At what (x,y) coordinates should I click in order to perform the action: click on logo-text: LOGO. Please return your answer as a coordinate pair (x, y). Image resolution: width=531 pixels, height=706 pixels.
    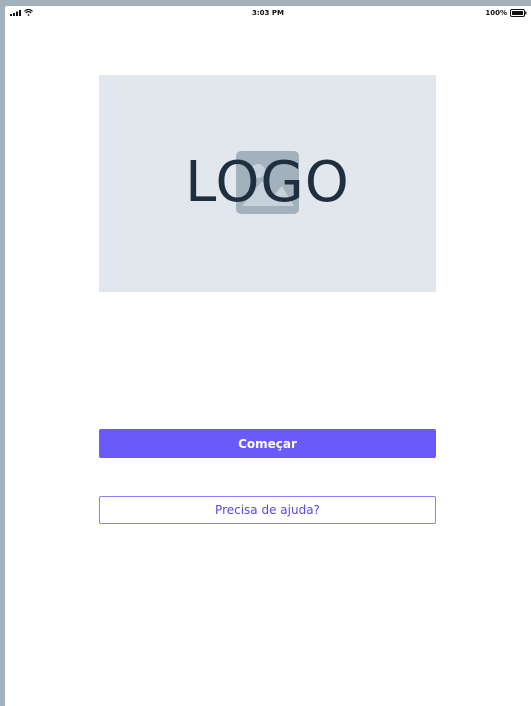
    Looking at the image, I should click on (267, 182).